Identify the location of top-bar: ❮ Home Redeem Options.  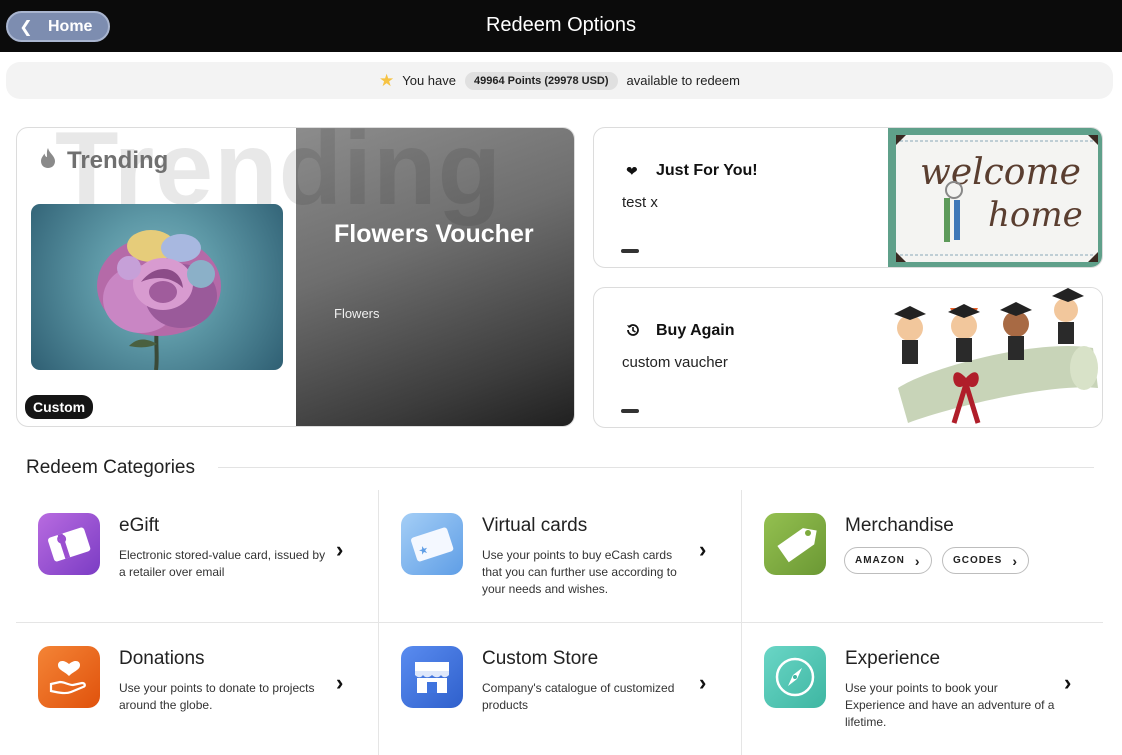
(561, 26).